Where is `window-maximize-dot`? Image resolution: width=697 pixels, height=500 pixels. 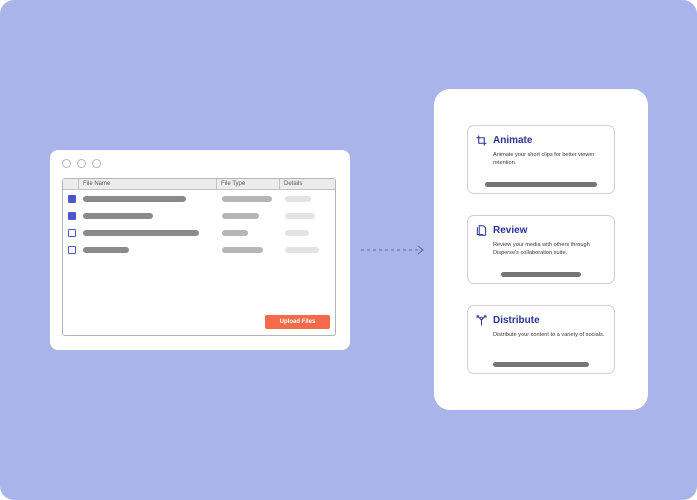
window-maximize-dot is located at coordinates (96, 163).